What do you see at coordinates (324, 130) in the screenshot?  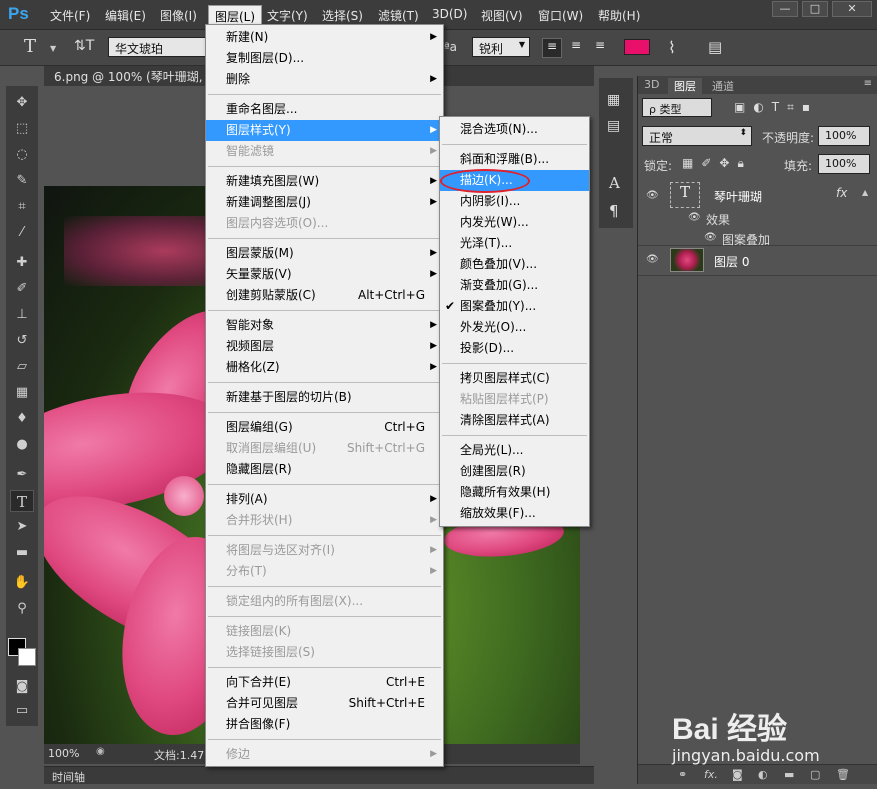 I see `layer_menu-item: 图层样式(Y) ▶` at bounding box center [324, 130].